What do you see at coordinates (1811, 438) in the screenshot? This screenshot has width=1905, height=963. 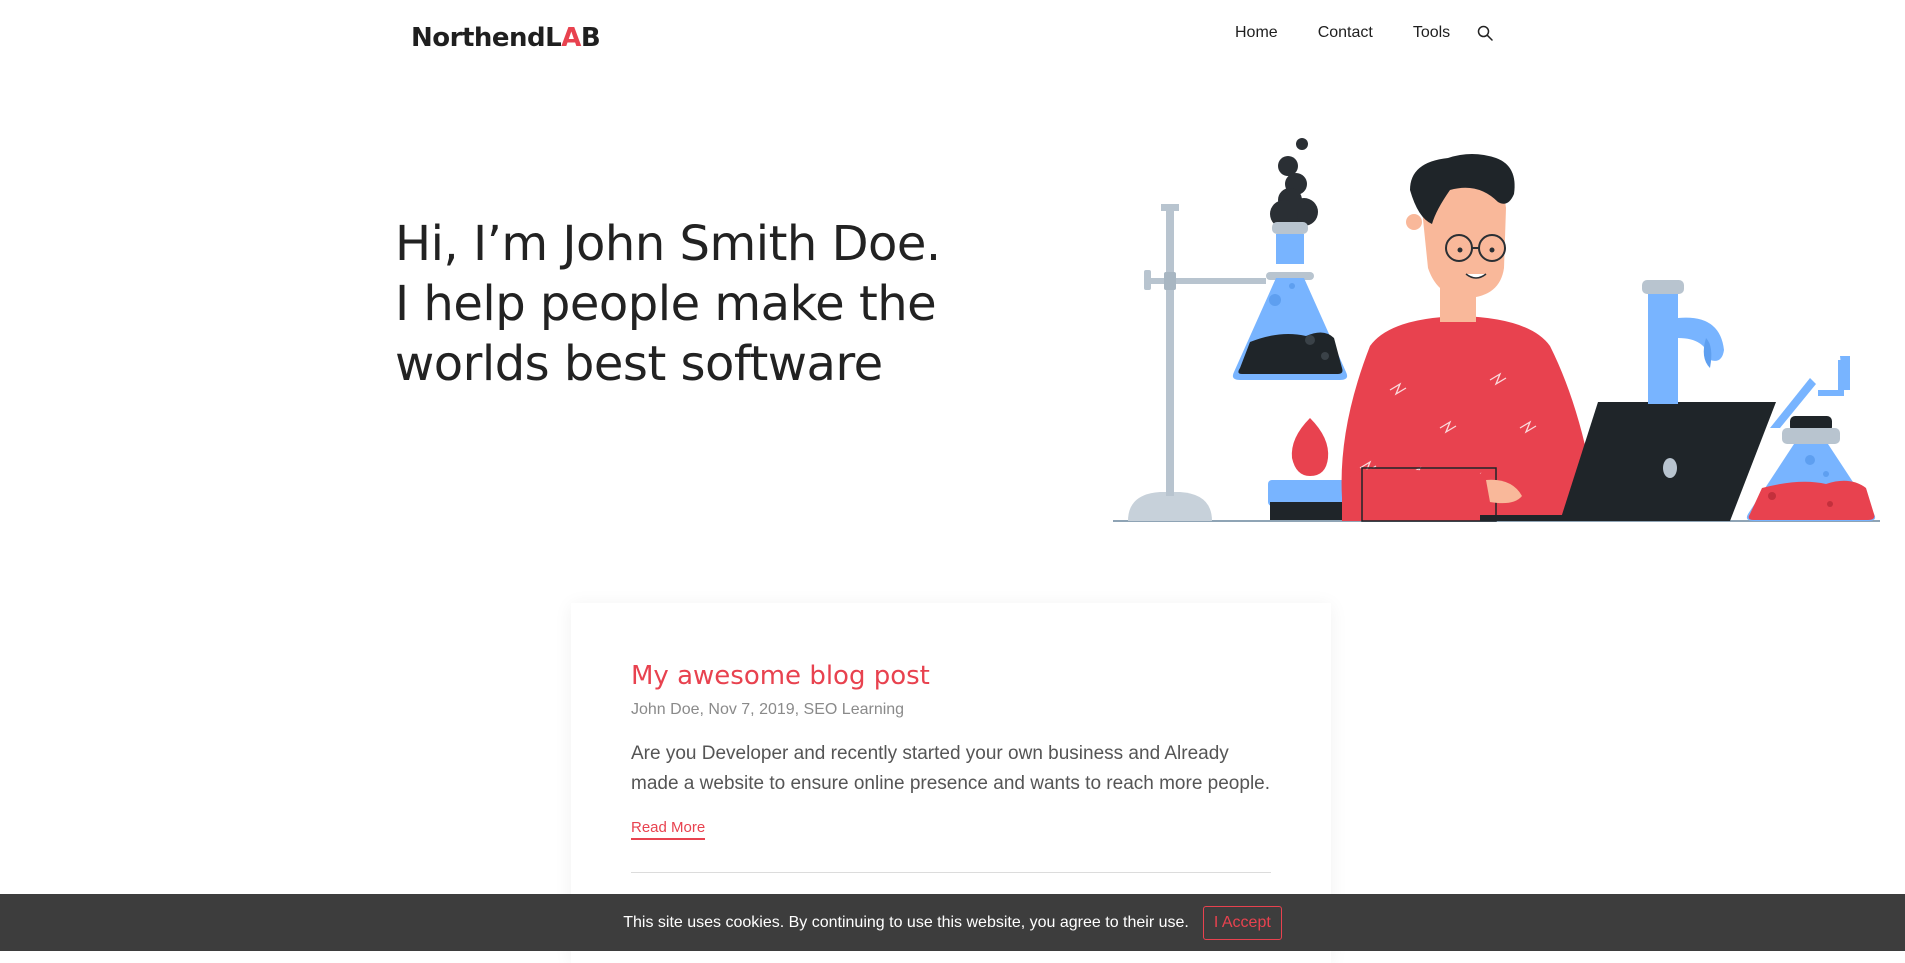 I see `red-flask-icon` at bounding box center [1811, 438].